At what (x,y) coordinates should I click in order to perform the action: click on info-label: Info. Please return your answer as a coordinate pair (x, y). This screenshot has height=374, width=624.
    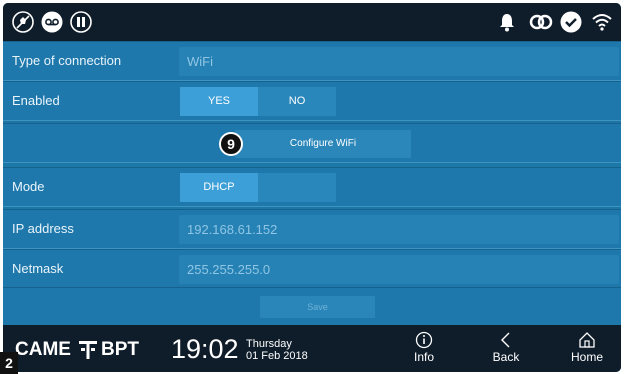
    Looking at the image, I should click on (423, 357).